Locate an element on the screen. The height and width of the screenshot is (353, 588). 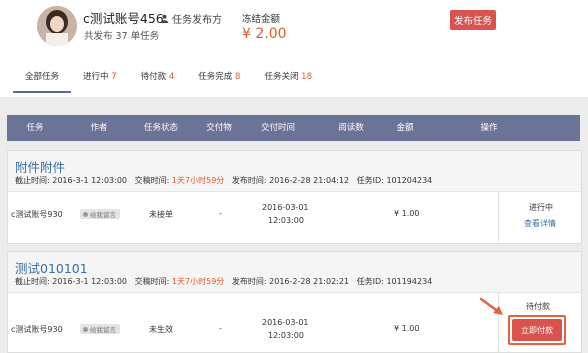
task-publish-time: 发布时间: 2016-2-28 21:04:12 is located at coordinates (290, 180).